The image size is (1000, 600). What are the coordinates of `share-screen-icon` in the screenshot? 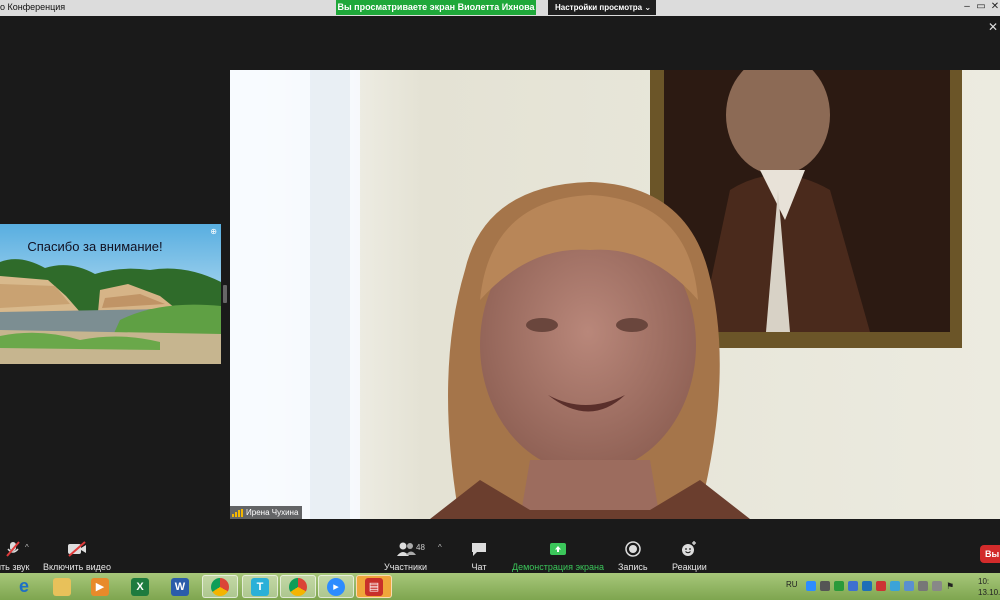 It's located at (558, 549).